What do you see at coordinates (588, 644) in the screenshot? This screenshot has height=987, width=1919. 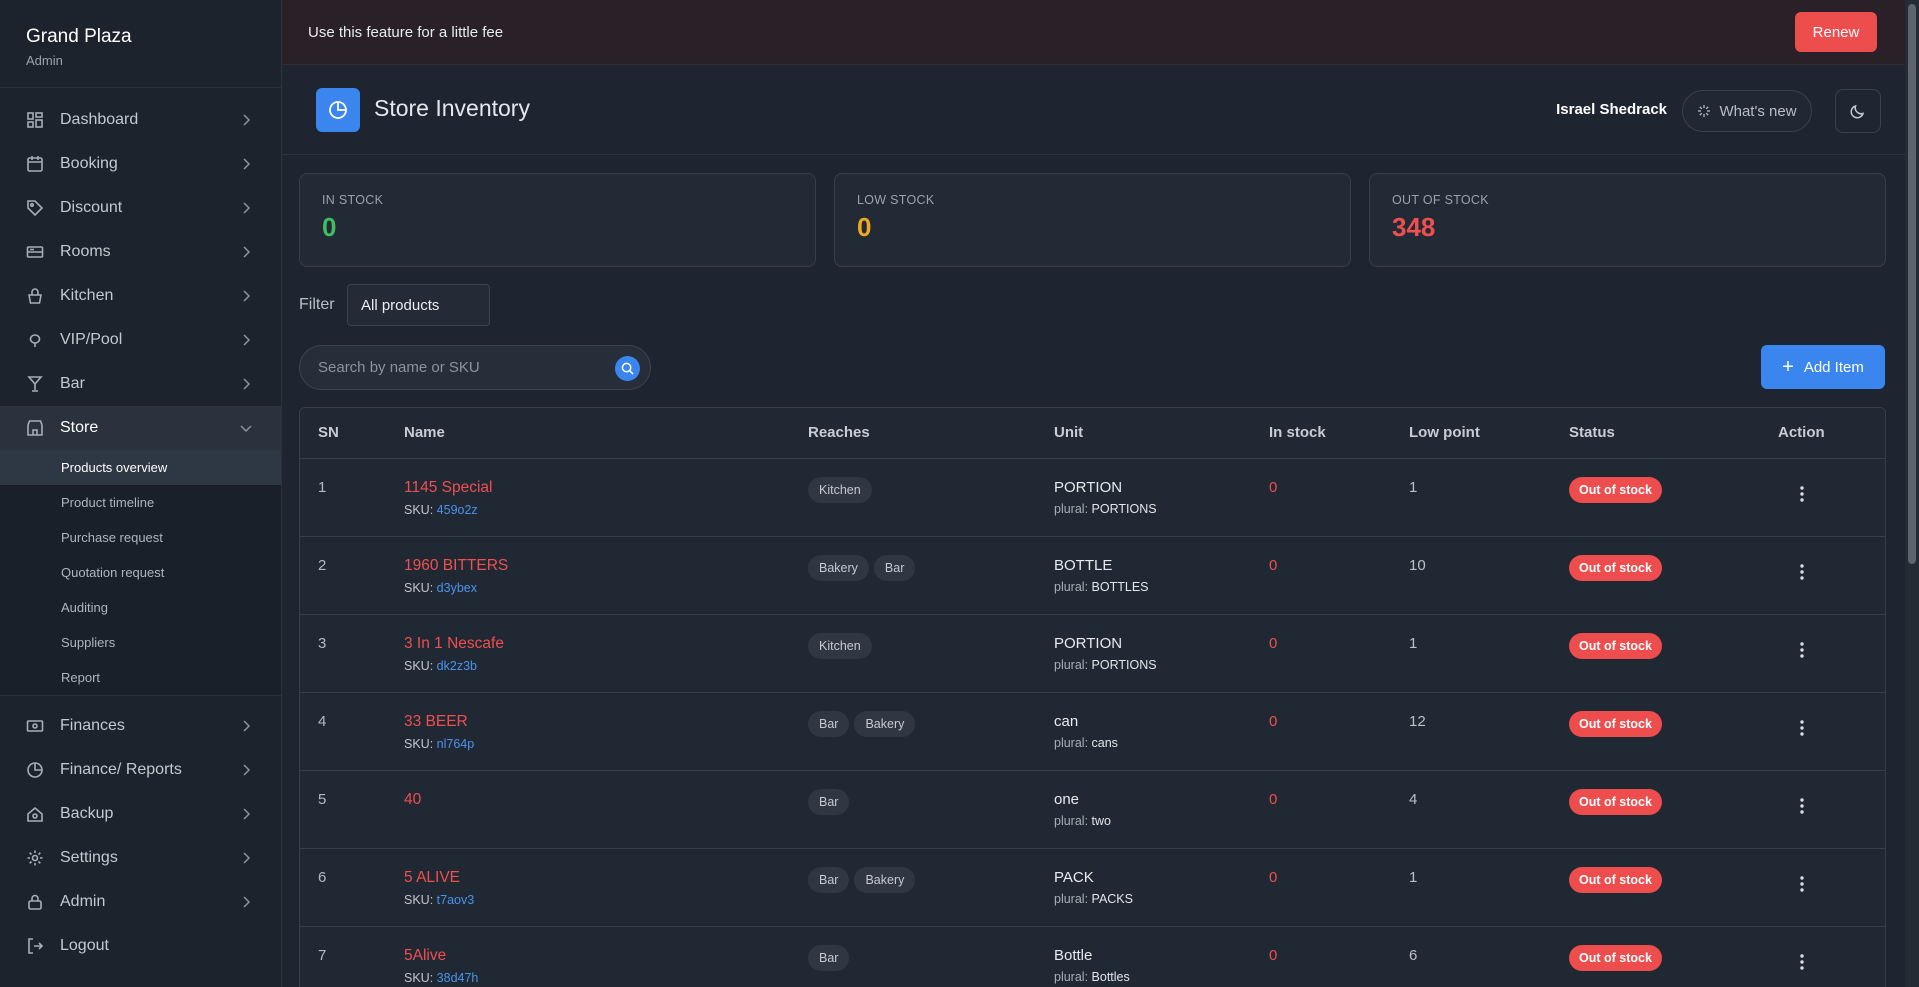 I see `product-name-link: 3 In 1 Nescafe` at bounding box center [588, 644].